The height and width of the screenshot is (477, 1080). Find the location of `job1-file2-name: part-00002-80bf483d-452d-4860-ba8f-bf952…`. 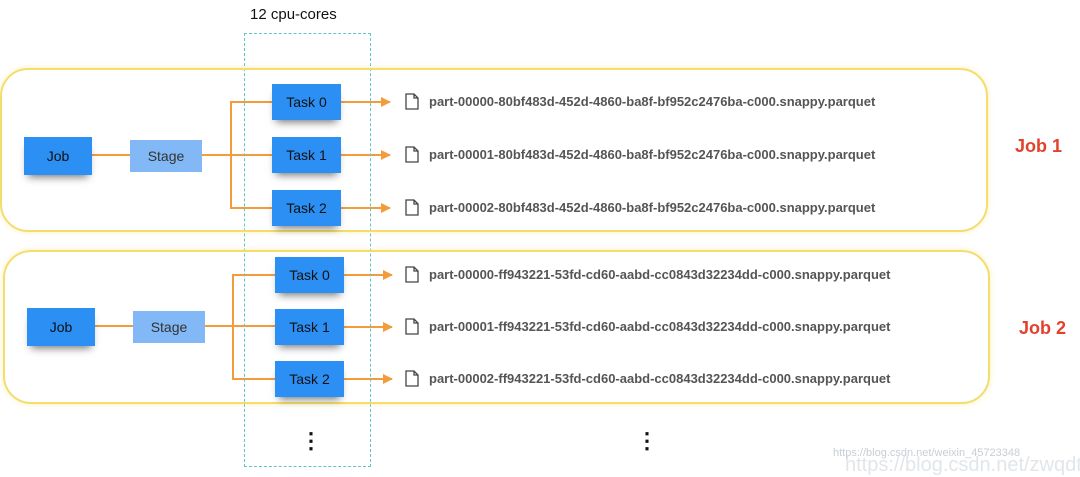

job1-file2-name: part-00002-80bf483d-452d-4860-ba8f-bf952… is located at coordinates (652, 207).